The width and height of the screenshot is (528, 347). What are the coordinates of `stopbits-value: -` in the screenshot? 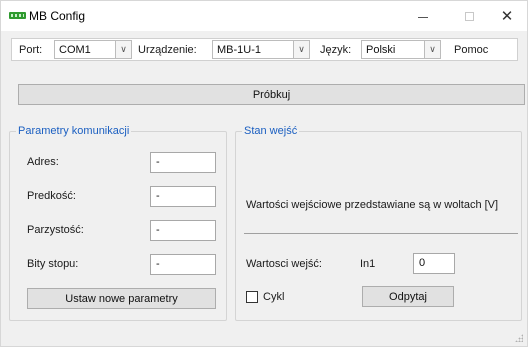 It's located at (158, 264).